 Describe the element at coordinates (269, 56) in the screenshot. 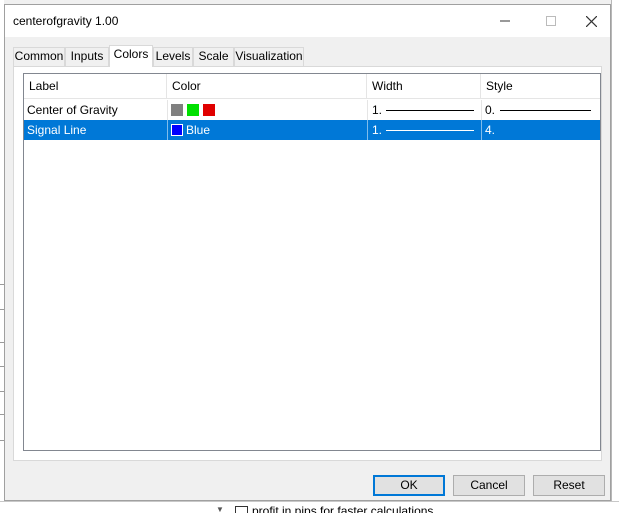

I see `tab-visualization: Visualization` at that location.